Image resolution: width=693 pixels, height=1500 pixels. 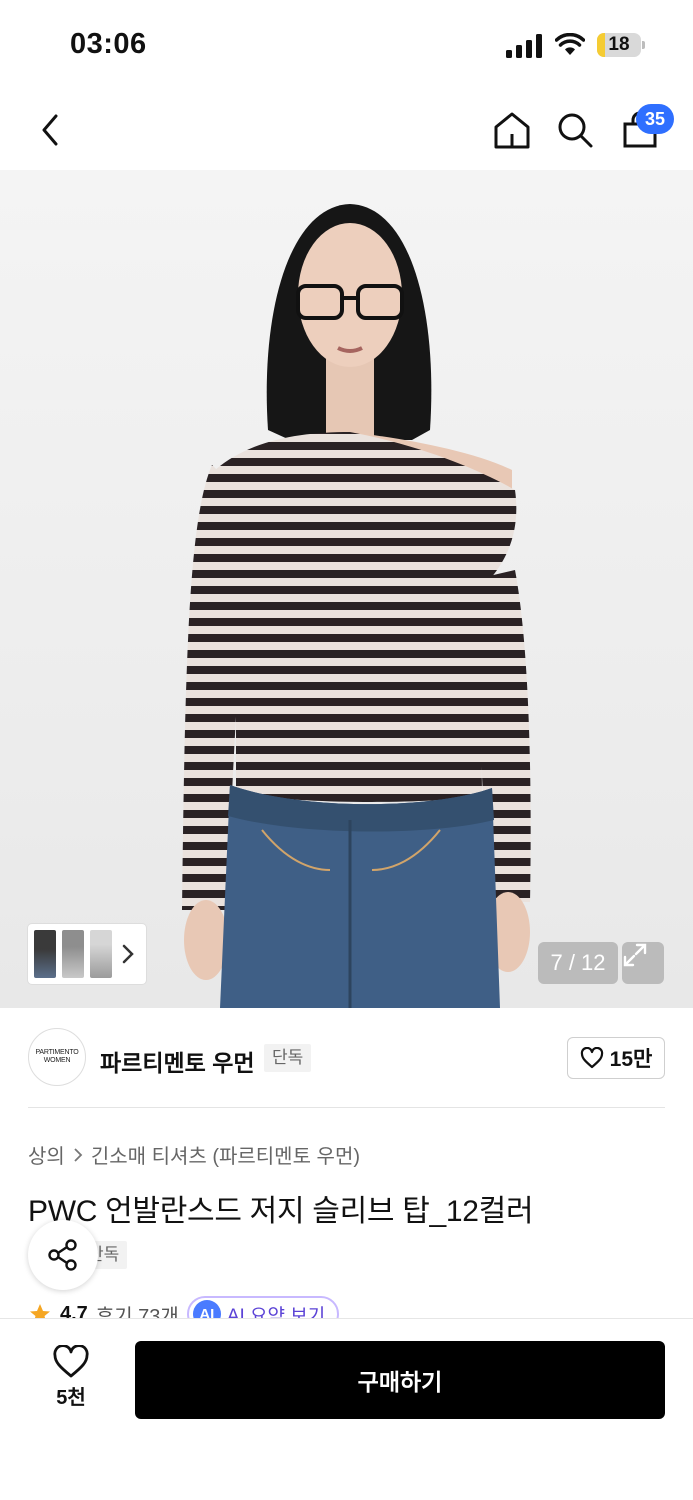 What do you see at coordinates (346, 1058) in the screenshot?
I see `brand-row: PARTIMENTO WOMEN 파르티멘토 우먼 단독 15만` at bounding box center [346, 1058].